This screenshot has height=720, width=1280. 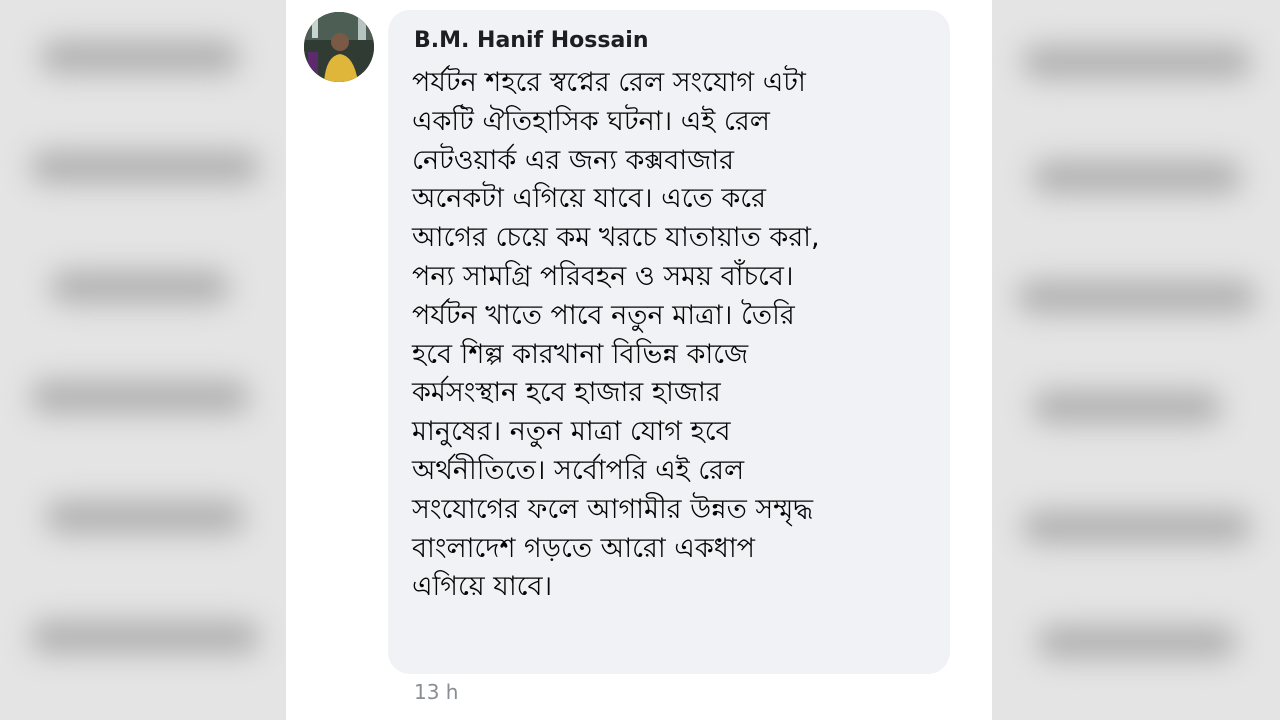 What do you see at coordinates (436, 692) in the screenshot?
I see `comment-timestamp: 13 h` at bounding box center [436, 692].